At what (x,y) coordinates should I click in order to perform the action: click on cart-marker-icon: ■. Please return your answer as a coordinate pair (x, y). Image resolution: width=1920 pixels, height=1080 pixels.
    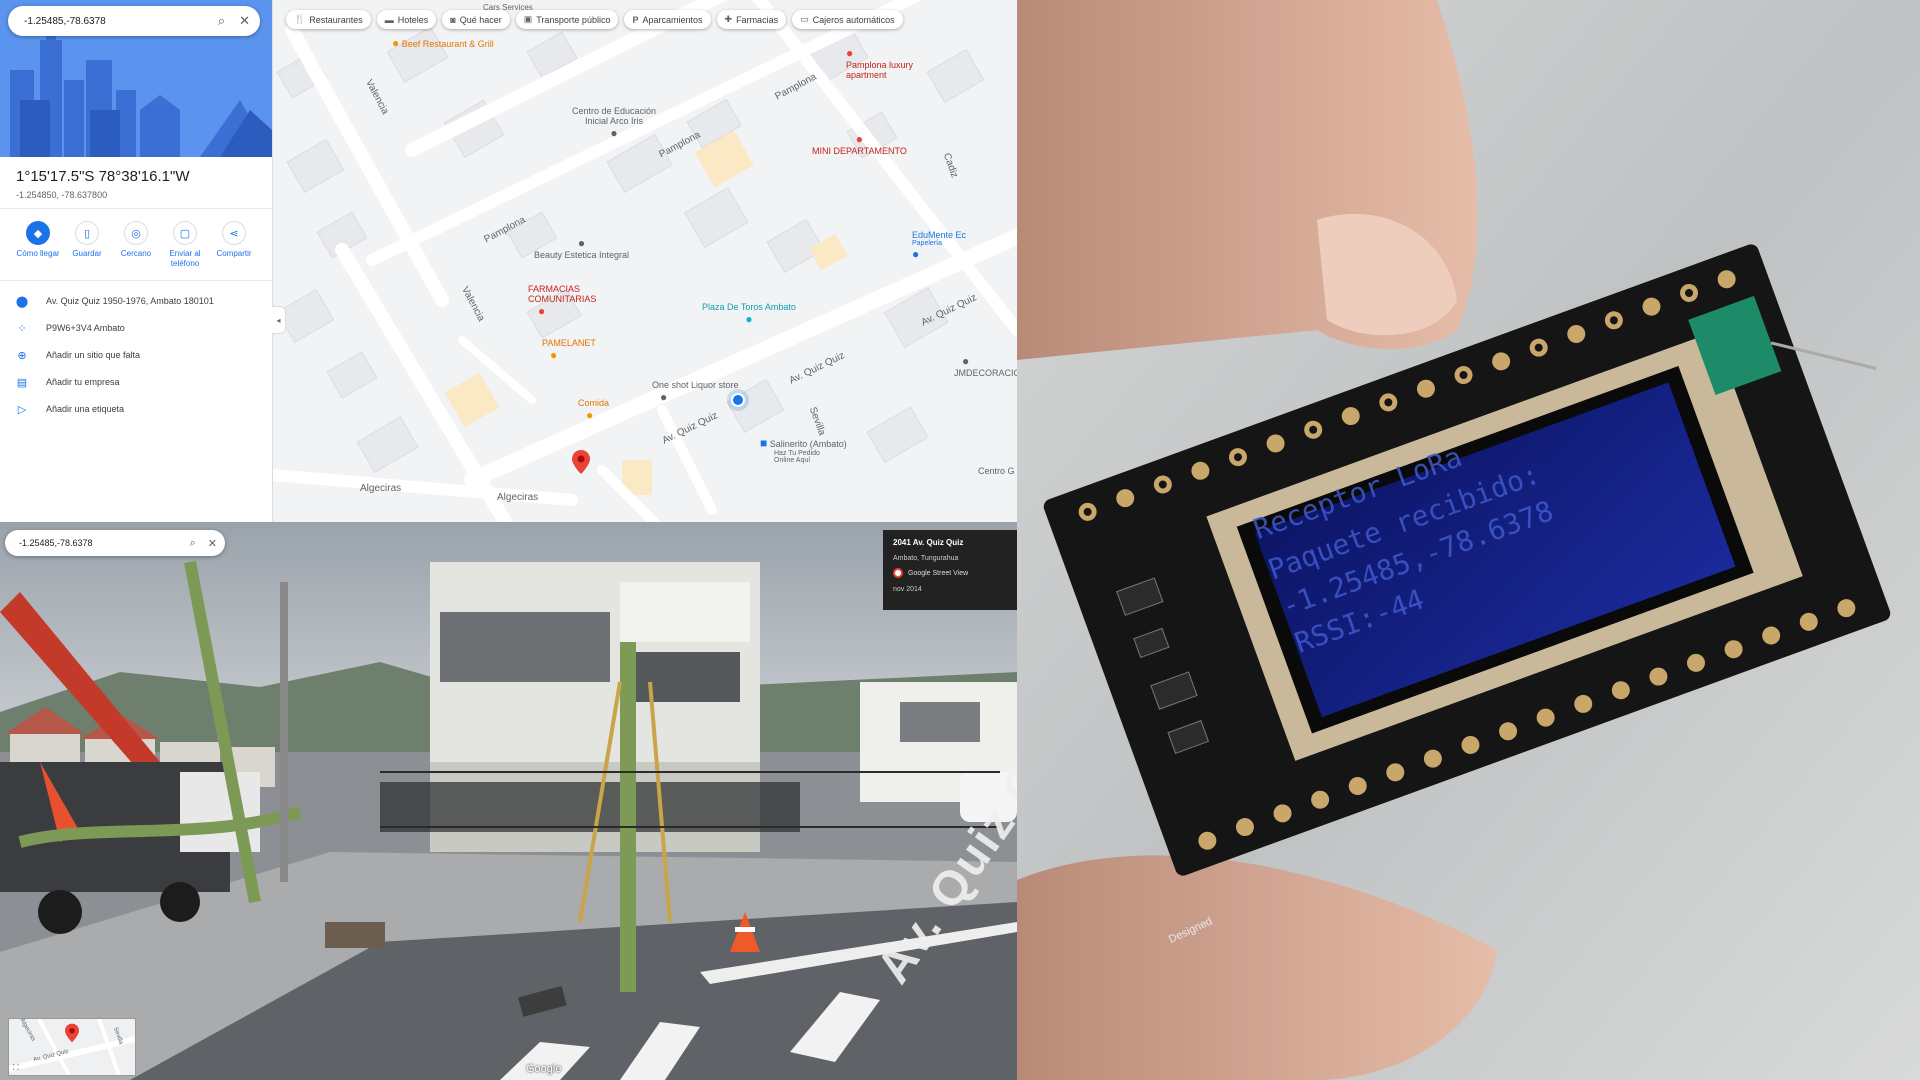
    Looking at the image, I should click on (764, 443).